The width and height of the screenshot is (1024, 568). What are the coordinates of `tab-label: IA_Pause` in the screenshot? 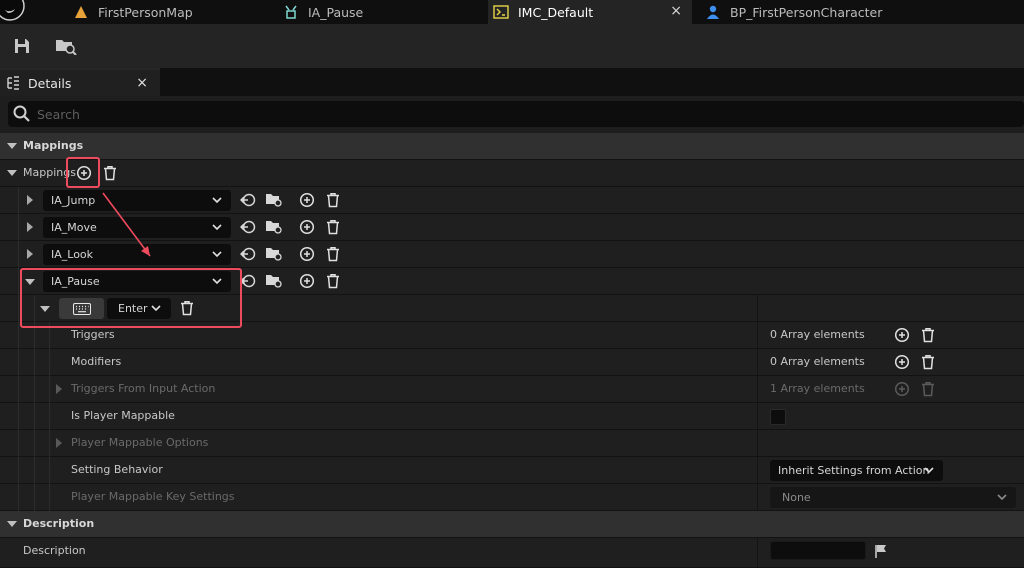 It's located at (336, 12).